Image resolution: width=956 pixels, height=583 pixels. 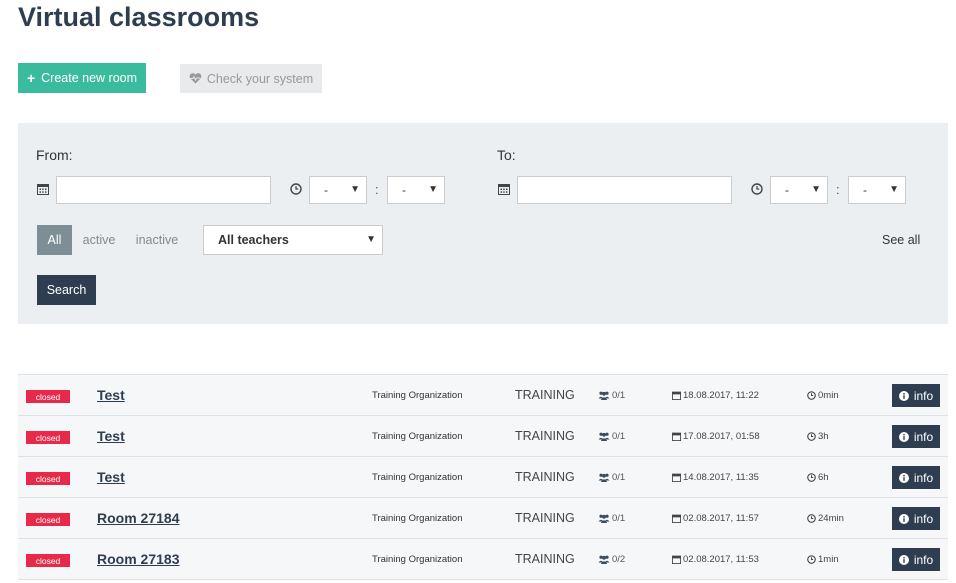 What do you see at coordinates (715, 559) in the screenshot?
I see `start-date: 02.08.2017, 11:53` at bounding box center [715, 559].